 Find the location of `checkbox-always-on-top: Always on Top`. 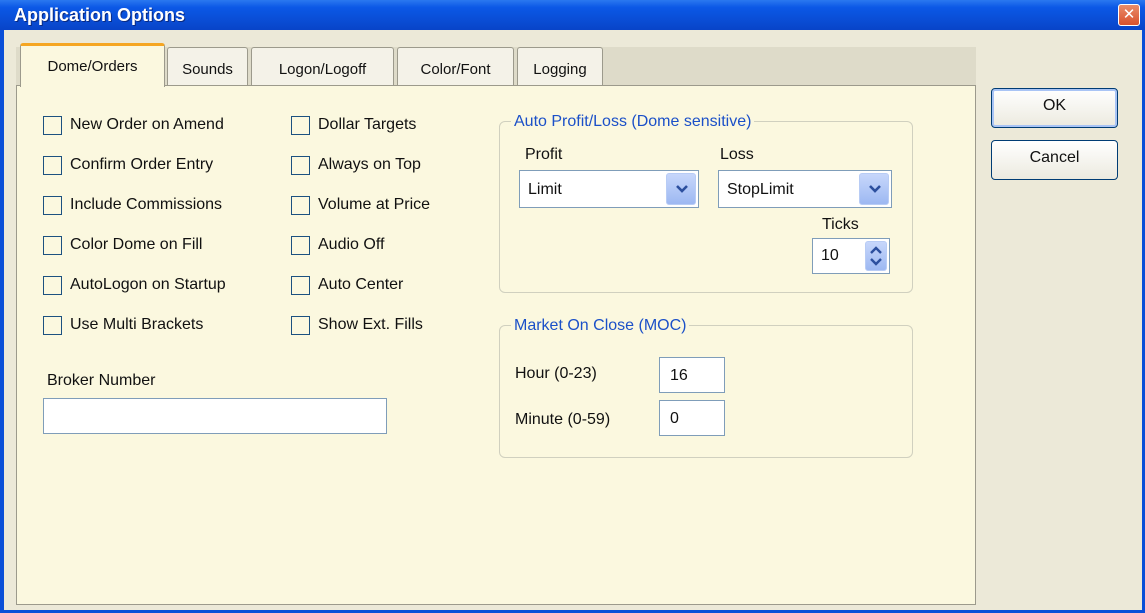

checkbox-always-on-top: Always on Top is located at coordinates (360, 165).